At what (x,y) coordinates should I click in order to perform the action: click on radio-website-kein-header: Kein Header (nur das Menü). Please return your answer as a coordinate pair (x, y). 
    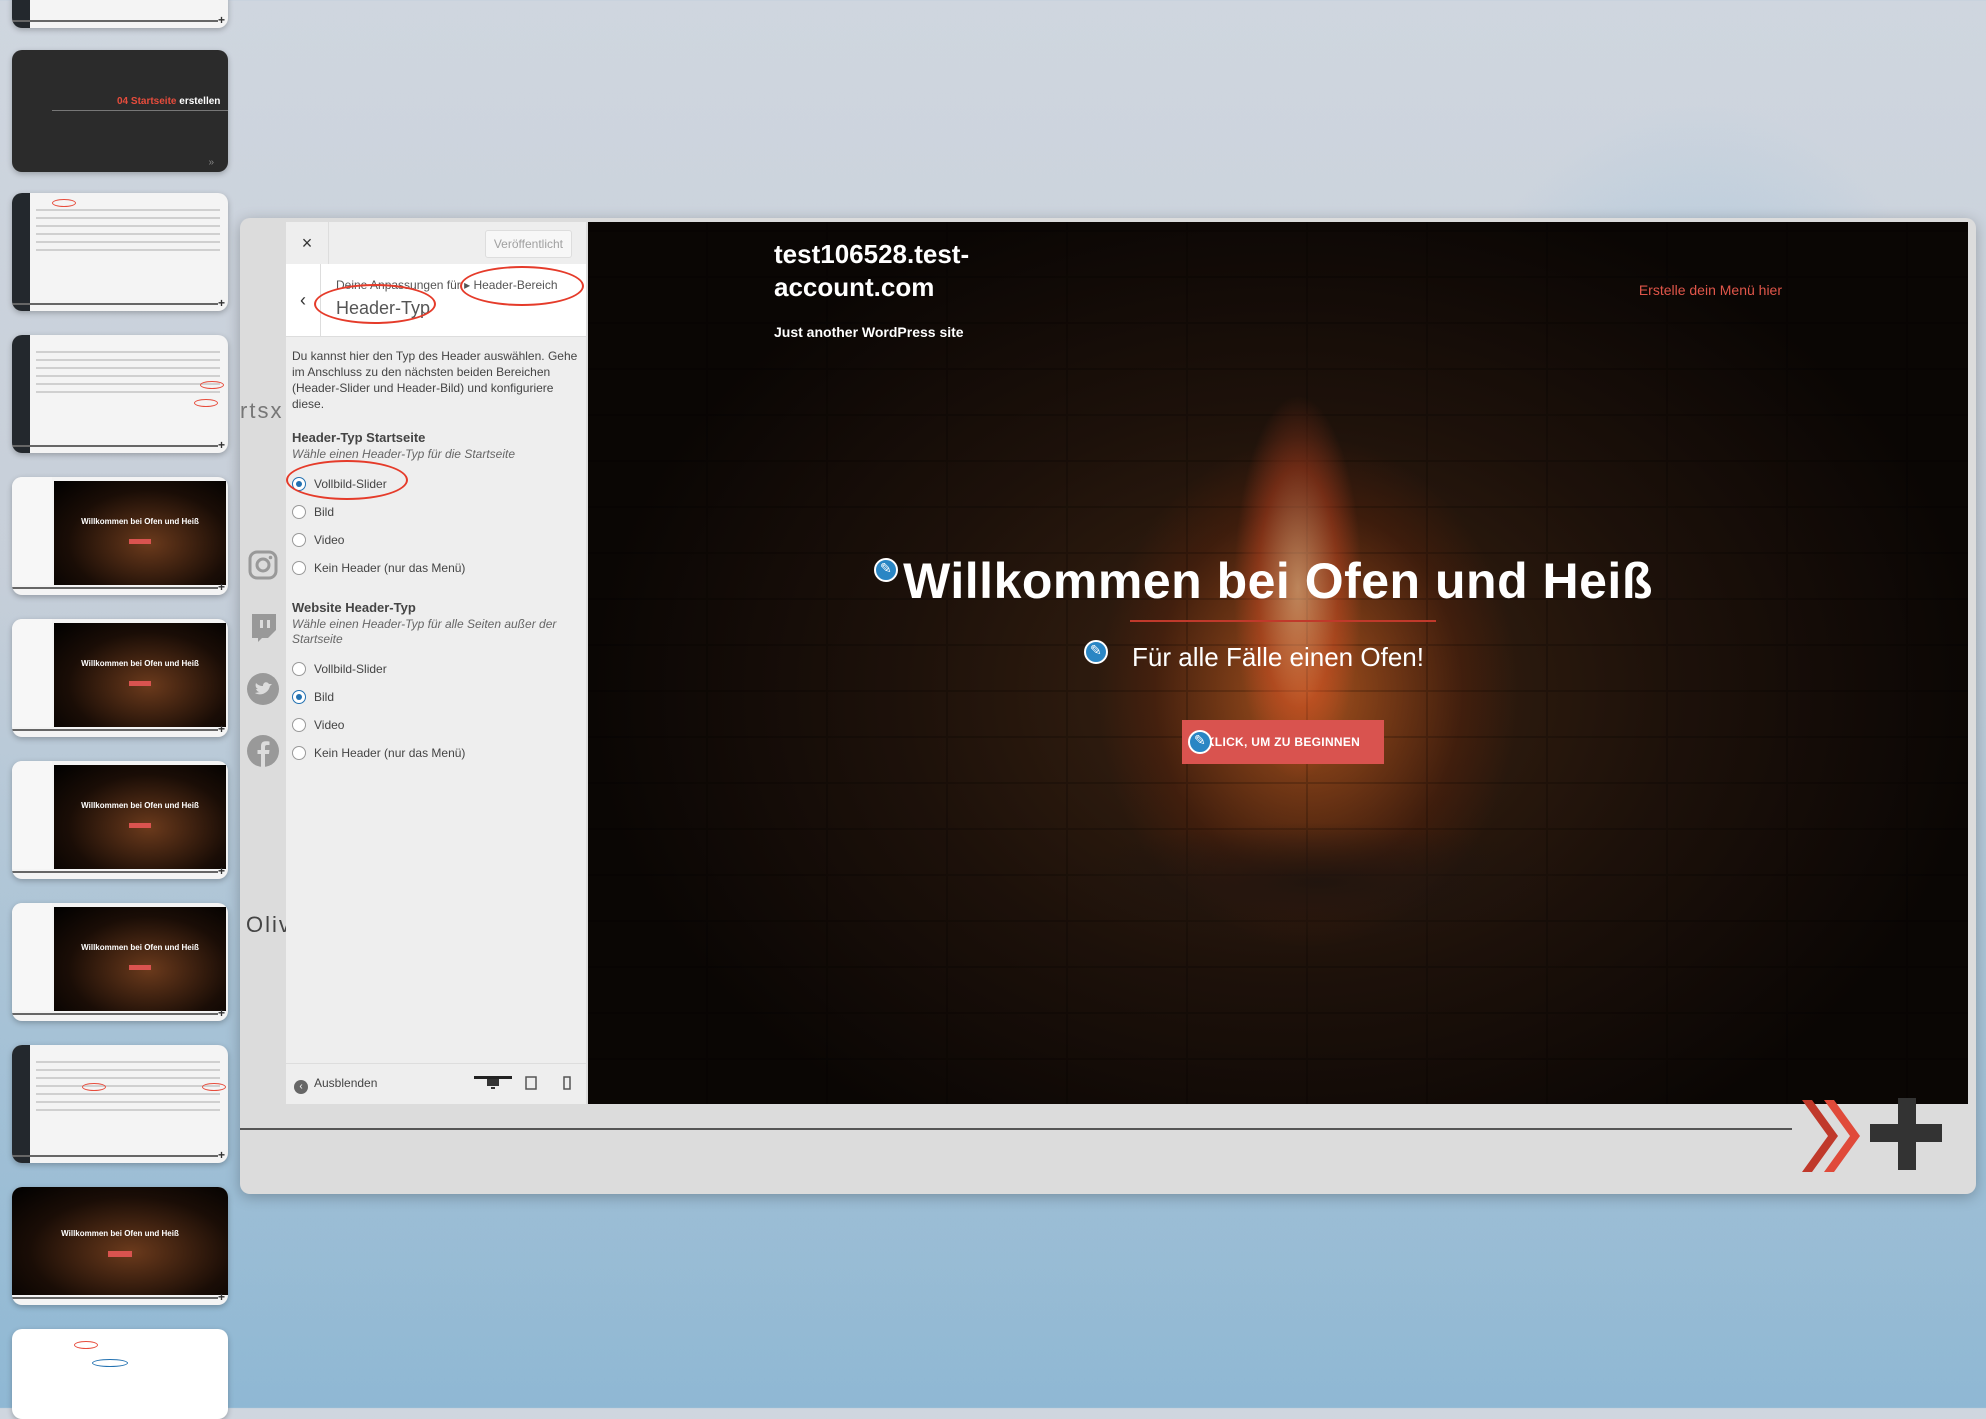
    Looking at the image, I should click on (436, 753).